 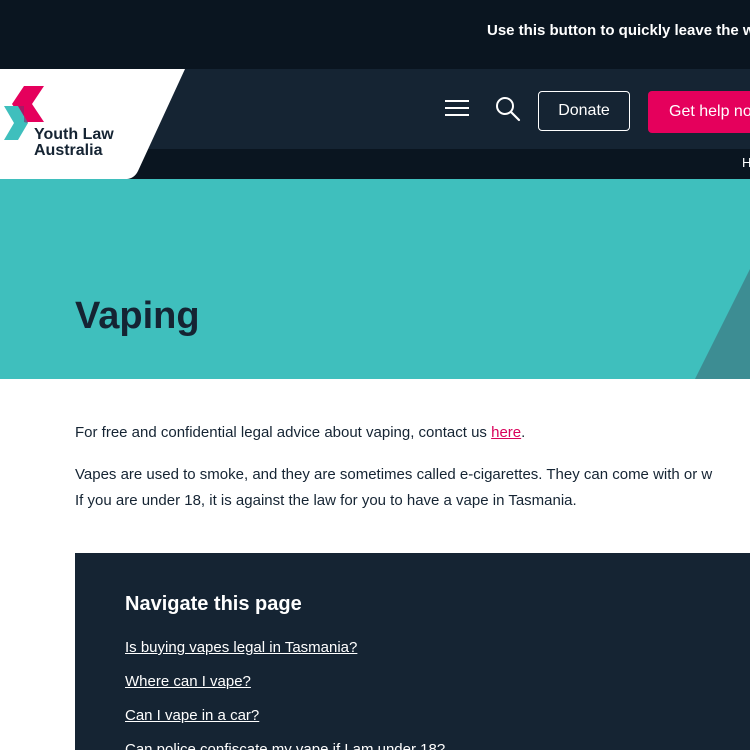 What do you see at coordinates (699, 112) in the screenshot?
I see `get-help-button: Get help no` at bounding box center [699, 112].